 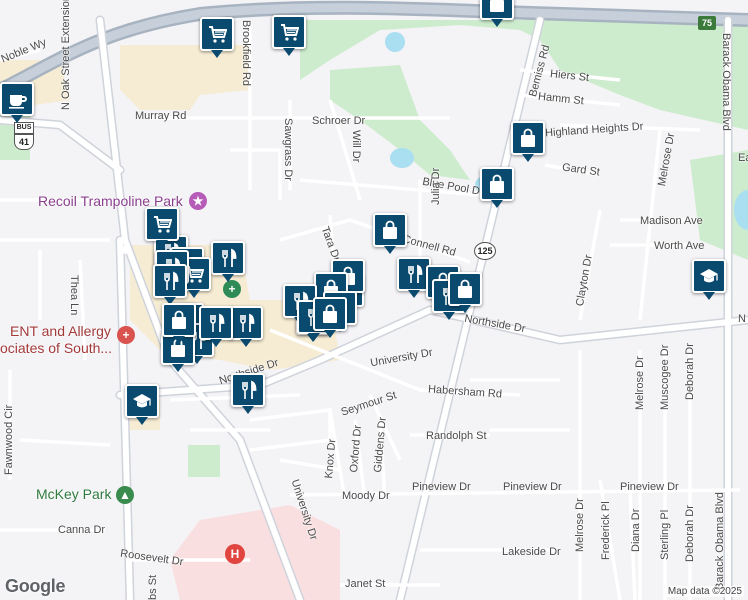 I want to click on street-label: Madison Ave, so click(x=671, y=221).